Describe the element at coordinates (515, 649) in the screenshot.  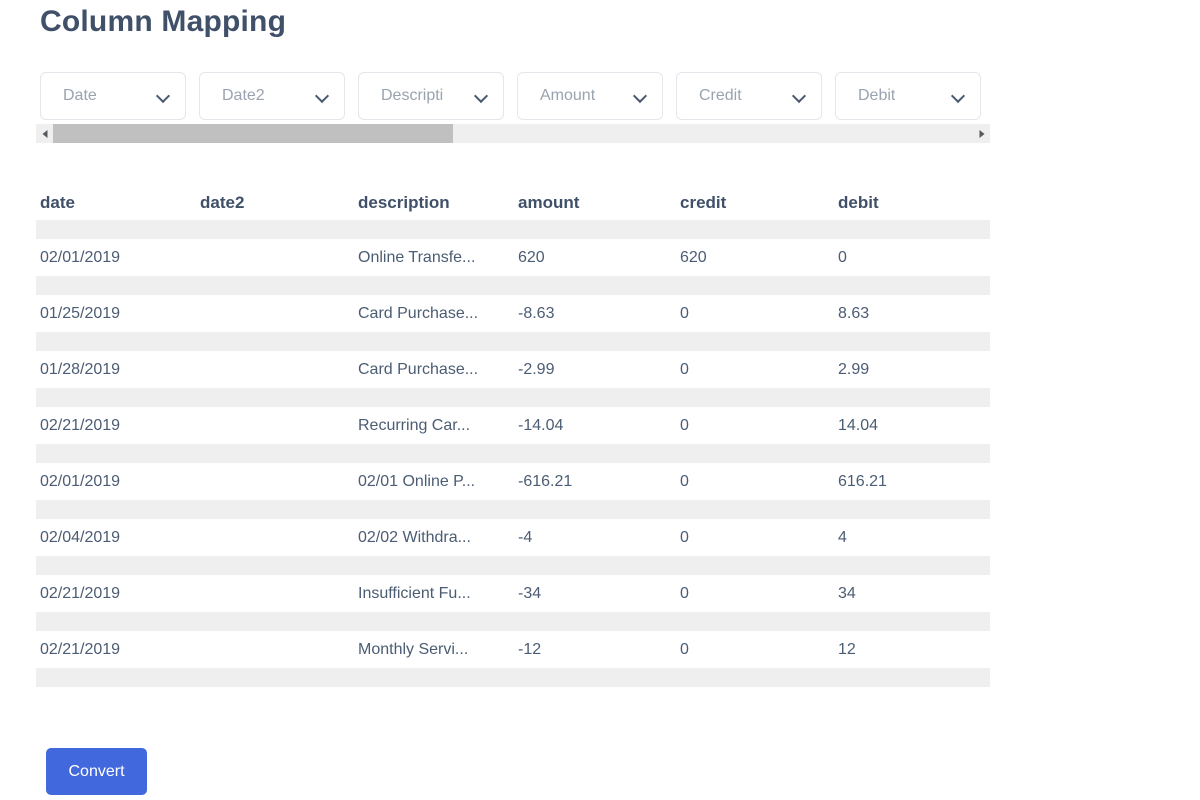
I see `table-row: 02/21/2019 Monthly Servi... -12 0 12` at that location.